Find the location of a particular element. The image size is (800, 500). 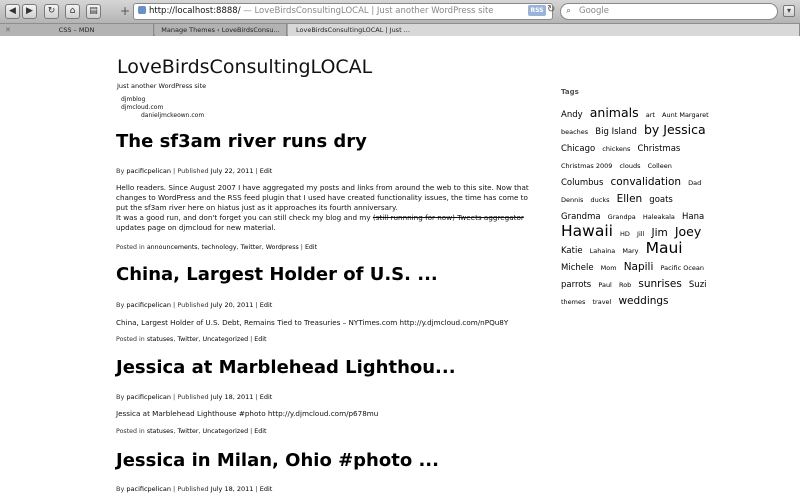

tag-link: Mom is located at coordinates (609, 268).